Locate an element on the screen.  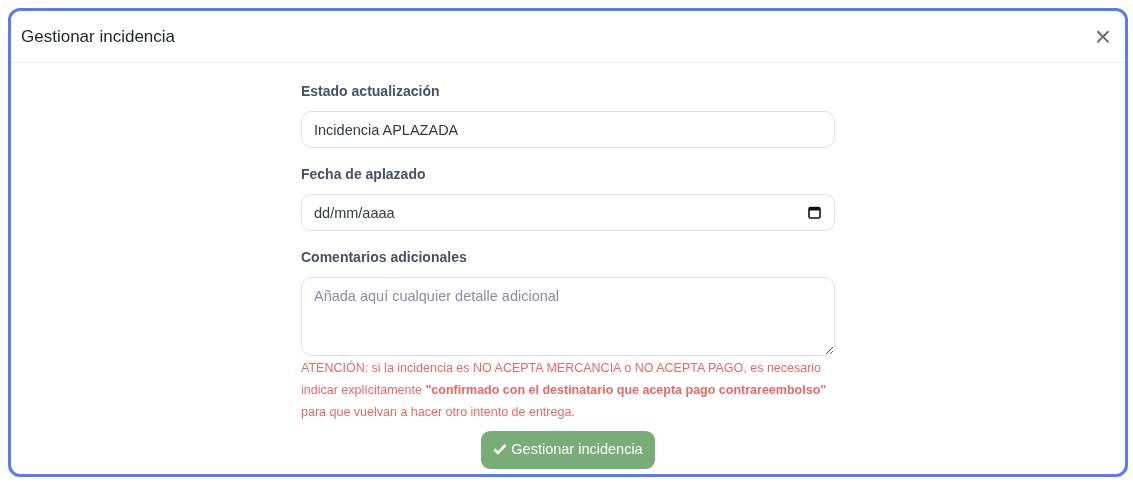
comments-field: Añada aquí cualquier detalle adicional is located at coordinates (568, 316).